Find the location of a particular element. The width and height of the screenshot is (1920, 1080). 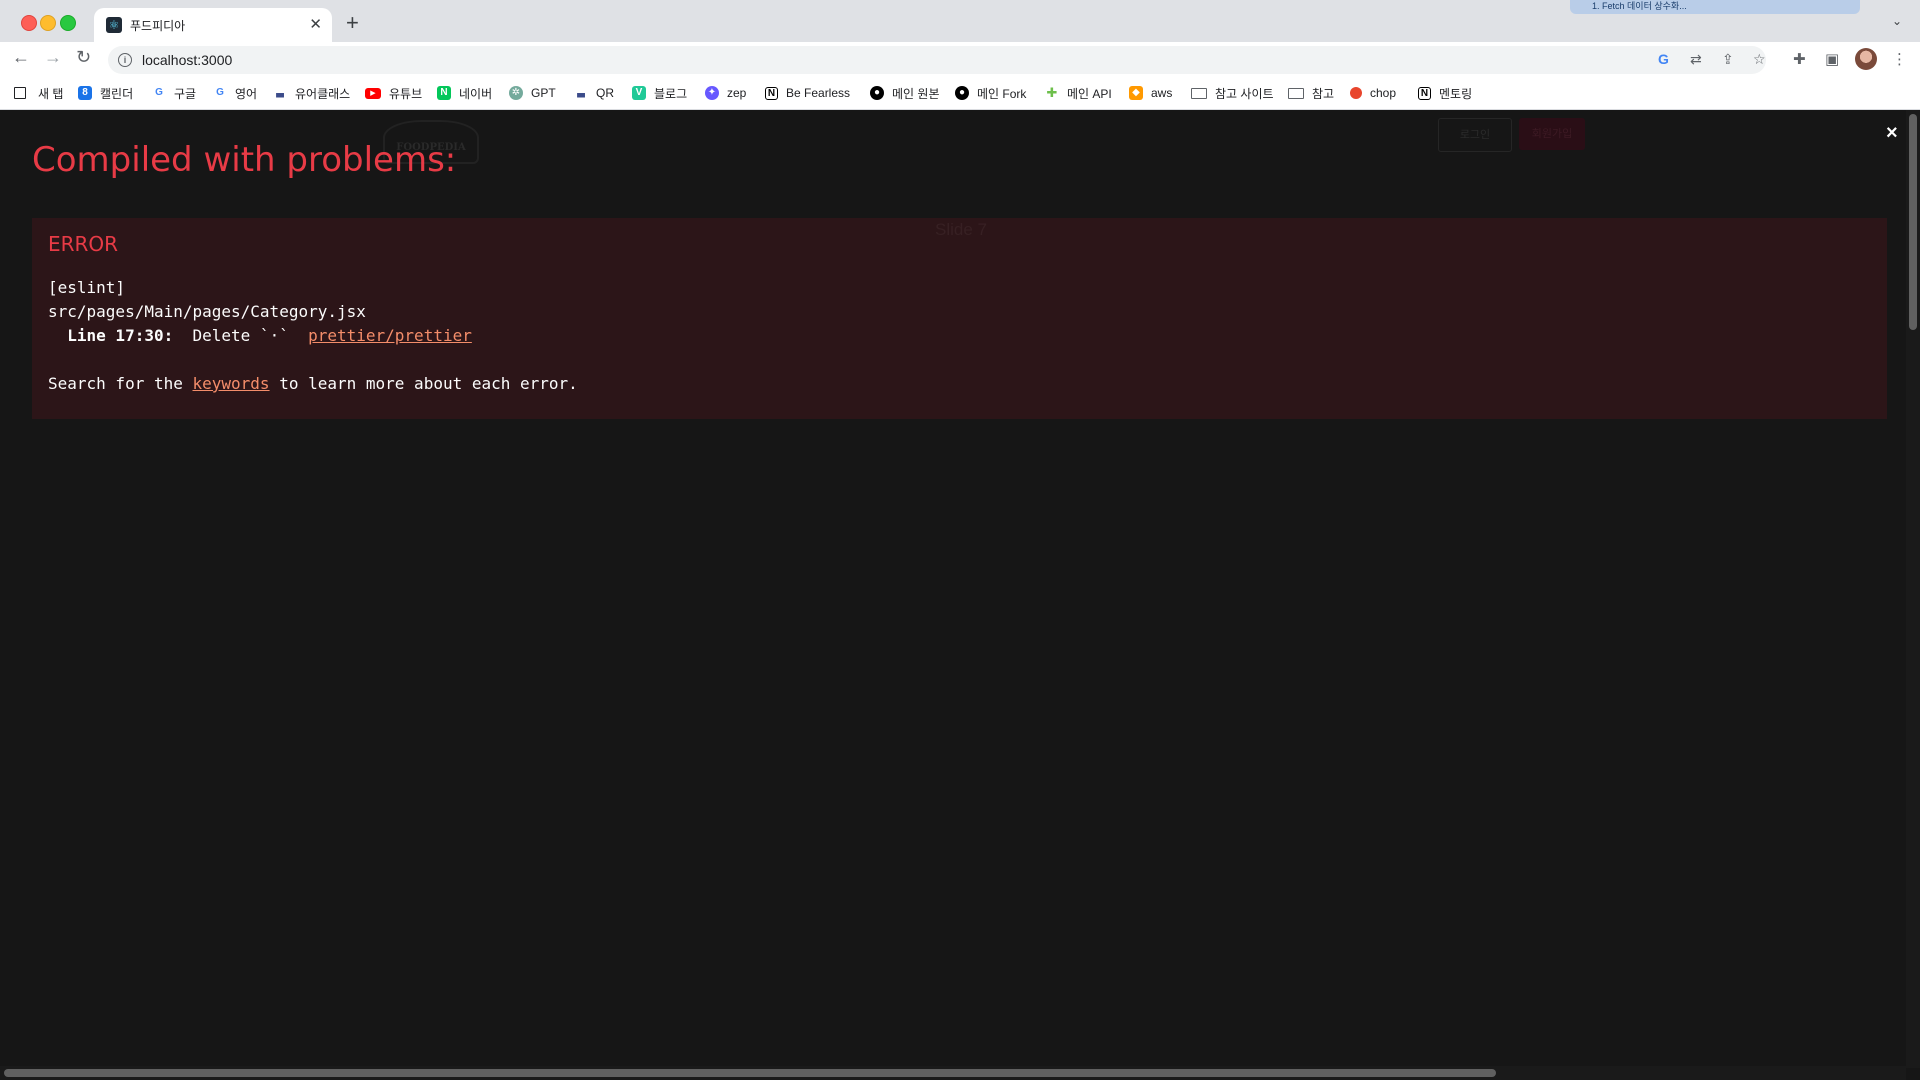

bookmark-item: ▃ QR is located at coordinates (594, 93).